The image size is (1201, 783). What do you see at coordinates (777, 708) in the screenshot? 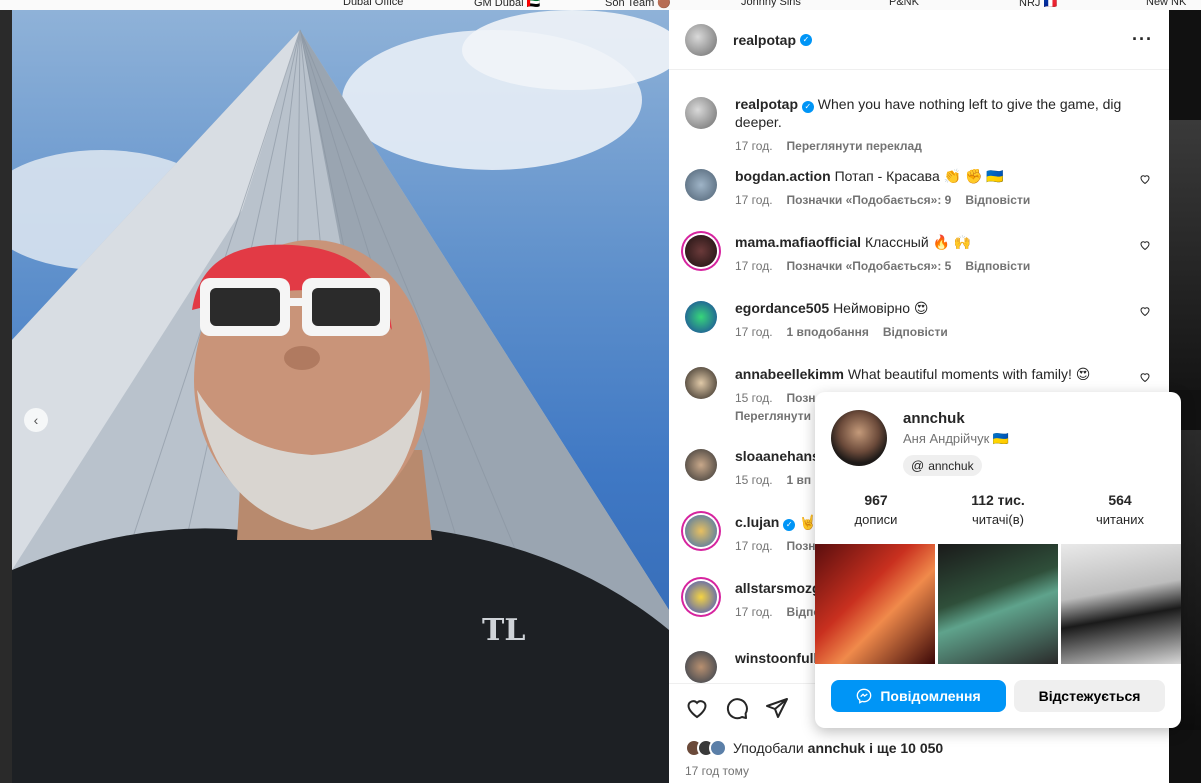
I see `share-send-icon` at bounding box center [777, 708].